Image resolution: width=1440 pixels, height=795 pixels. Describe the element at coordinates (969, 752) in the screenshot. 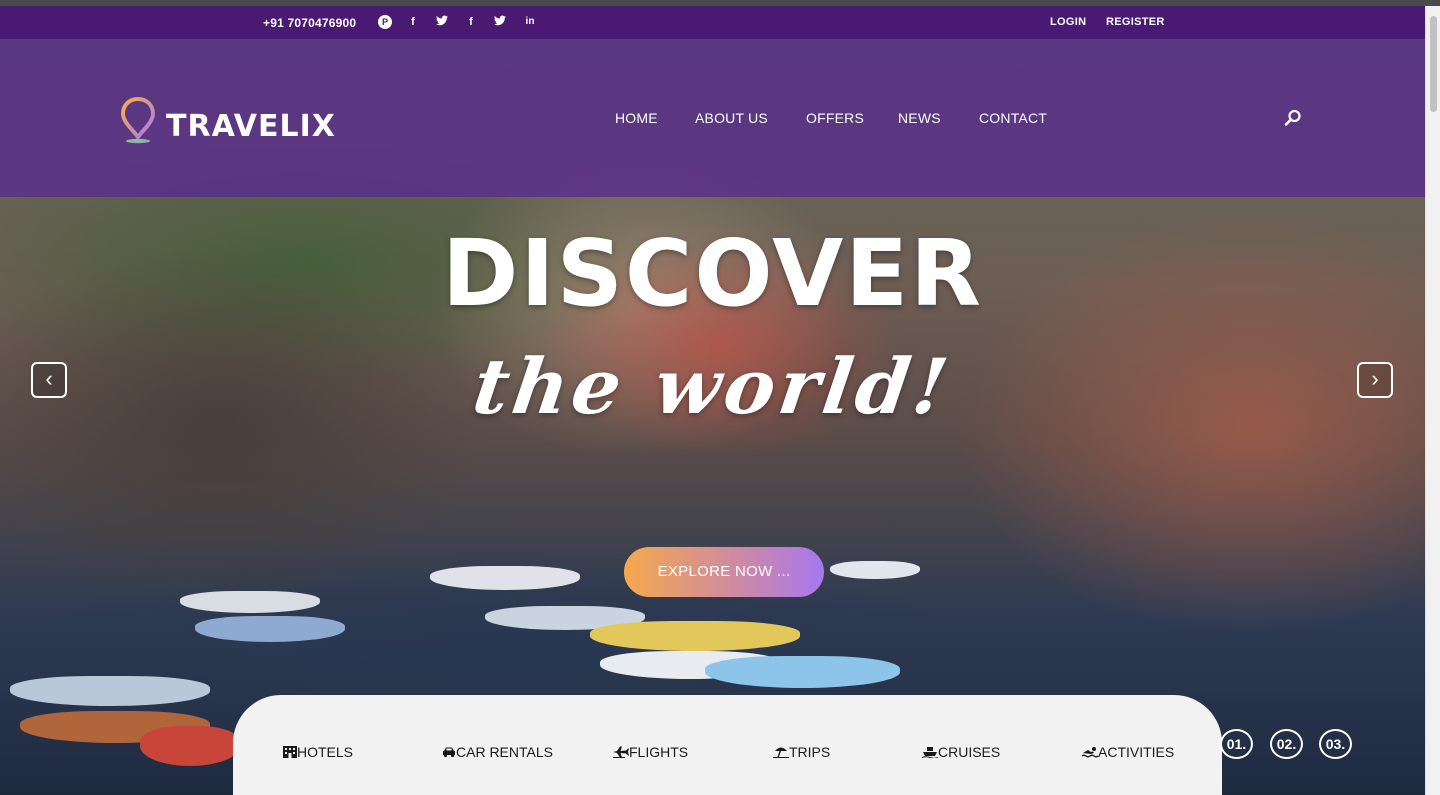

I see `tab-cruises-label: CRUISES` at that location.